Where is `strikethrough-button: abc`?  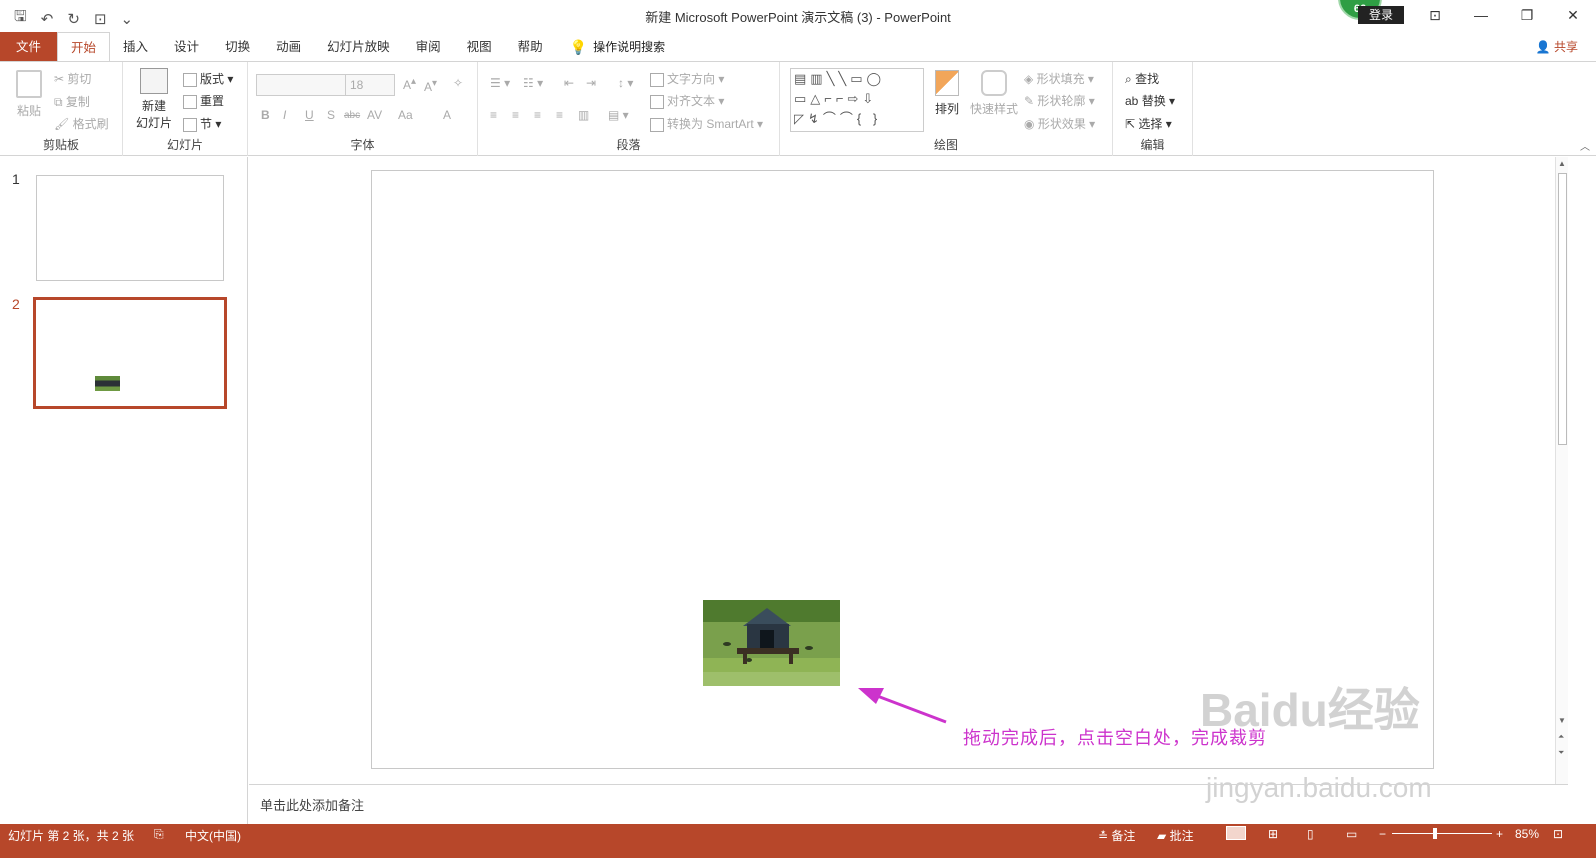
strikethrough-button: abc is located at coordinates (352, 115).